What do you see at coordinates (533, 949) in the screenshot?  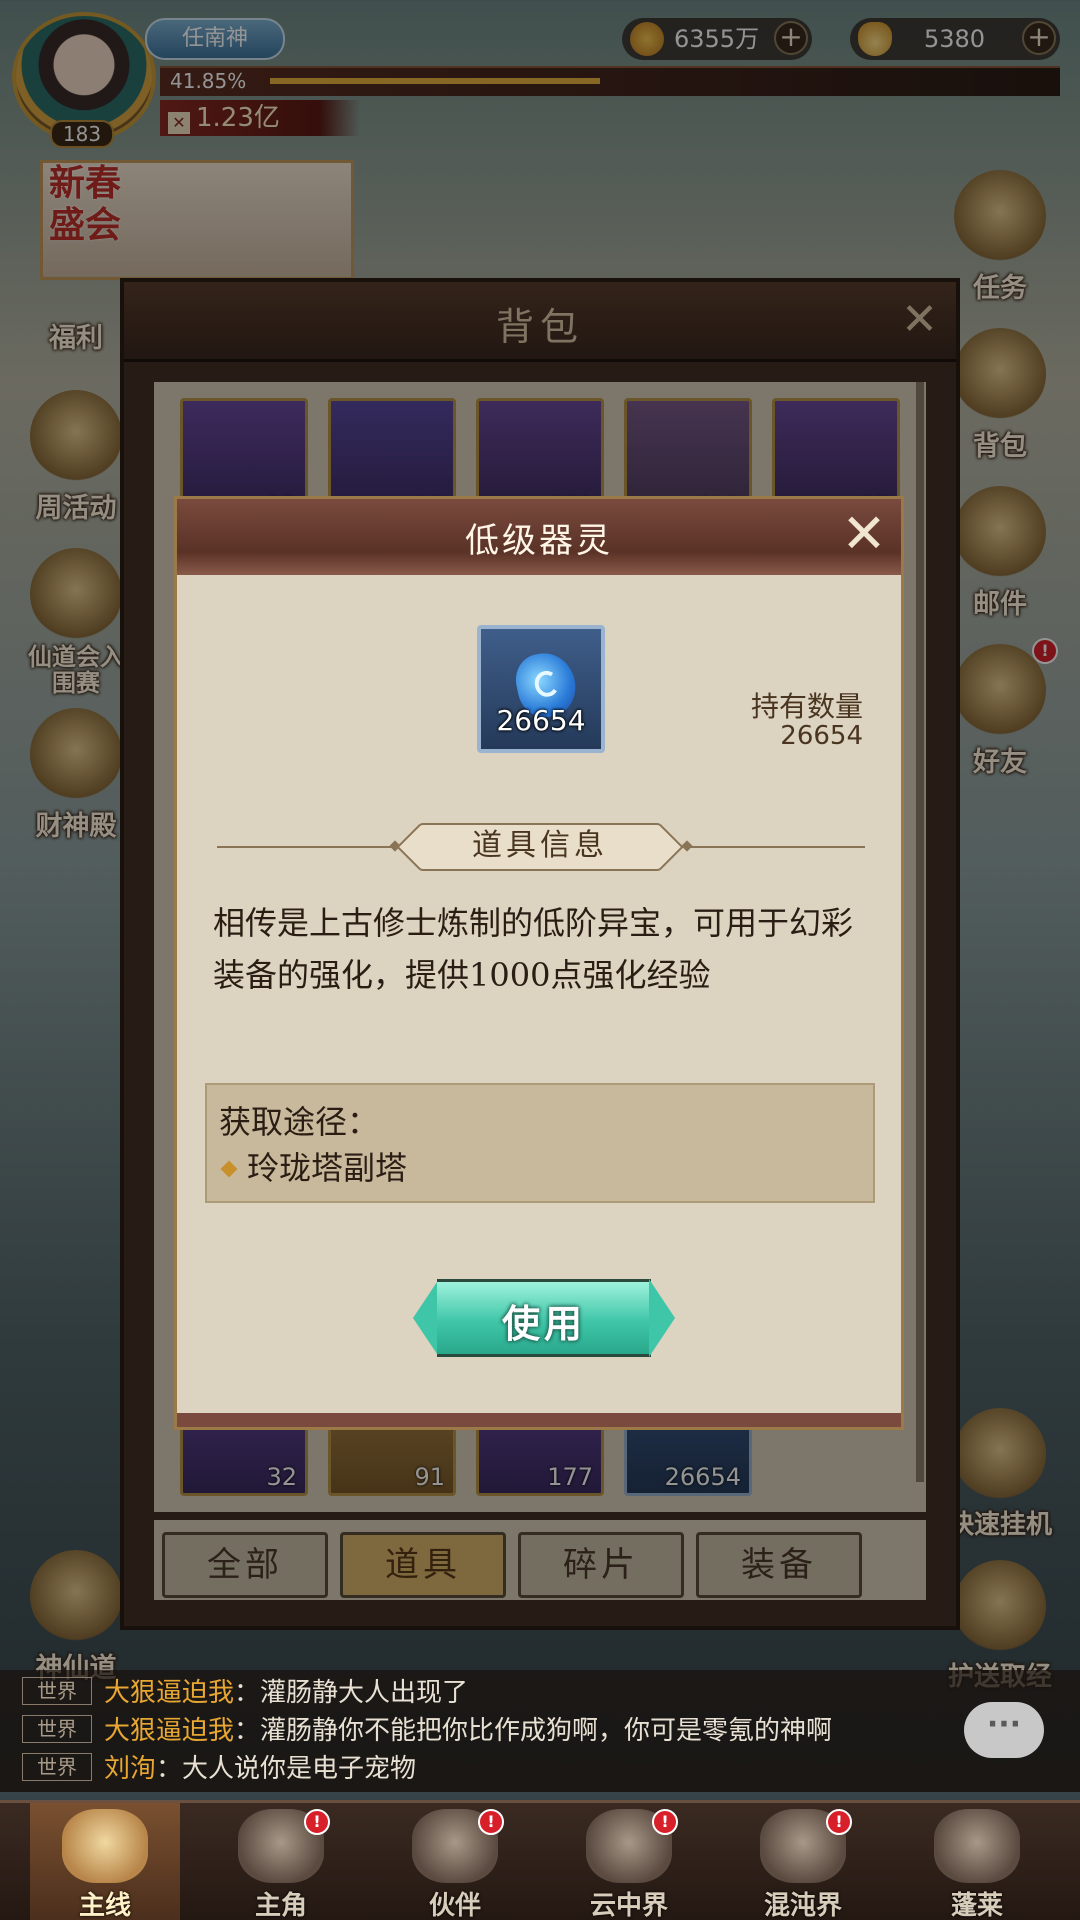 I see `item-description: 相传是上古修士炼制的低阶异宝，可用于幻彩装备的强化，提供1000点强化经验` at bounding box center [533, 949].